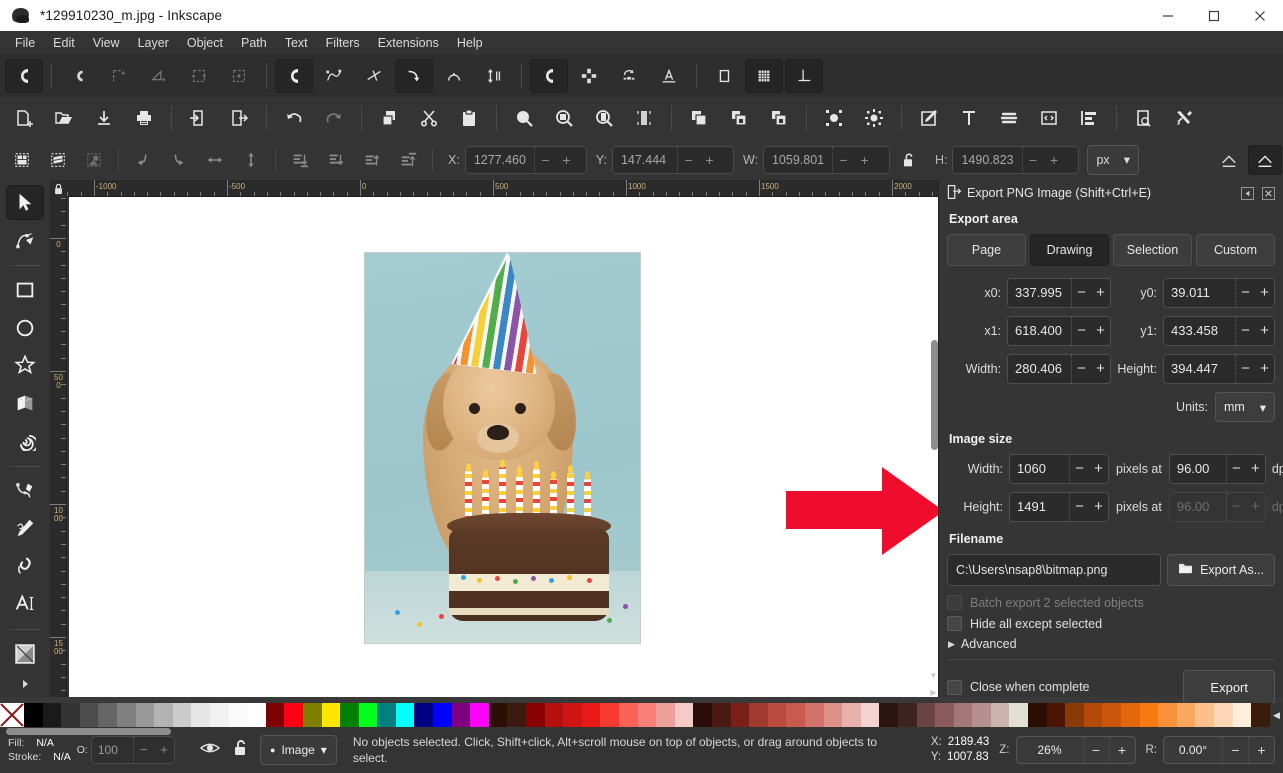 This screenshot has width=1283, height=773. What do you see at coordinates (1059, 469) in the screenshot?
I see `image-width-field: 1060 − +` at bounding box center [1059, 469].